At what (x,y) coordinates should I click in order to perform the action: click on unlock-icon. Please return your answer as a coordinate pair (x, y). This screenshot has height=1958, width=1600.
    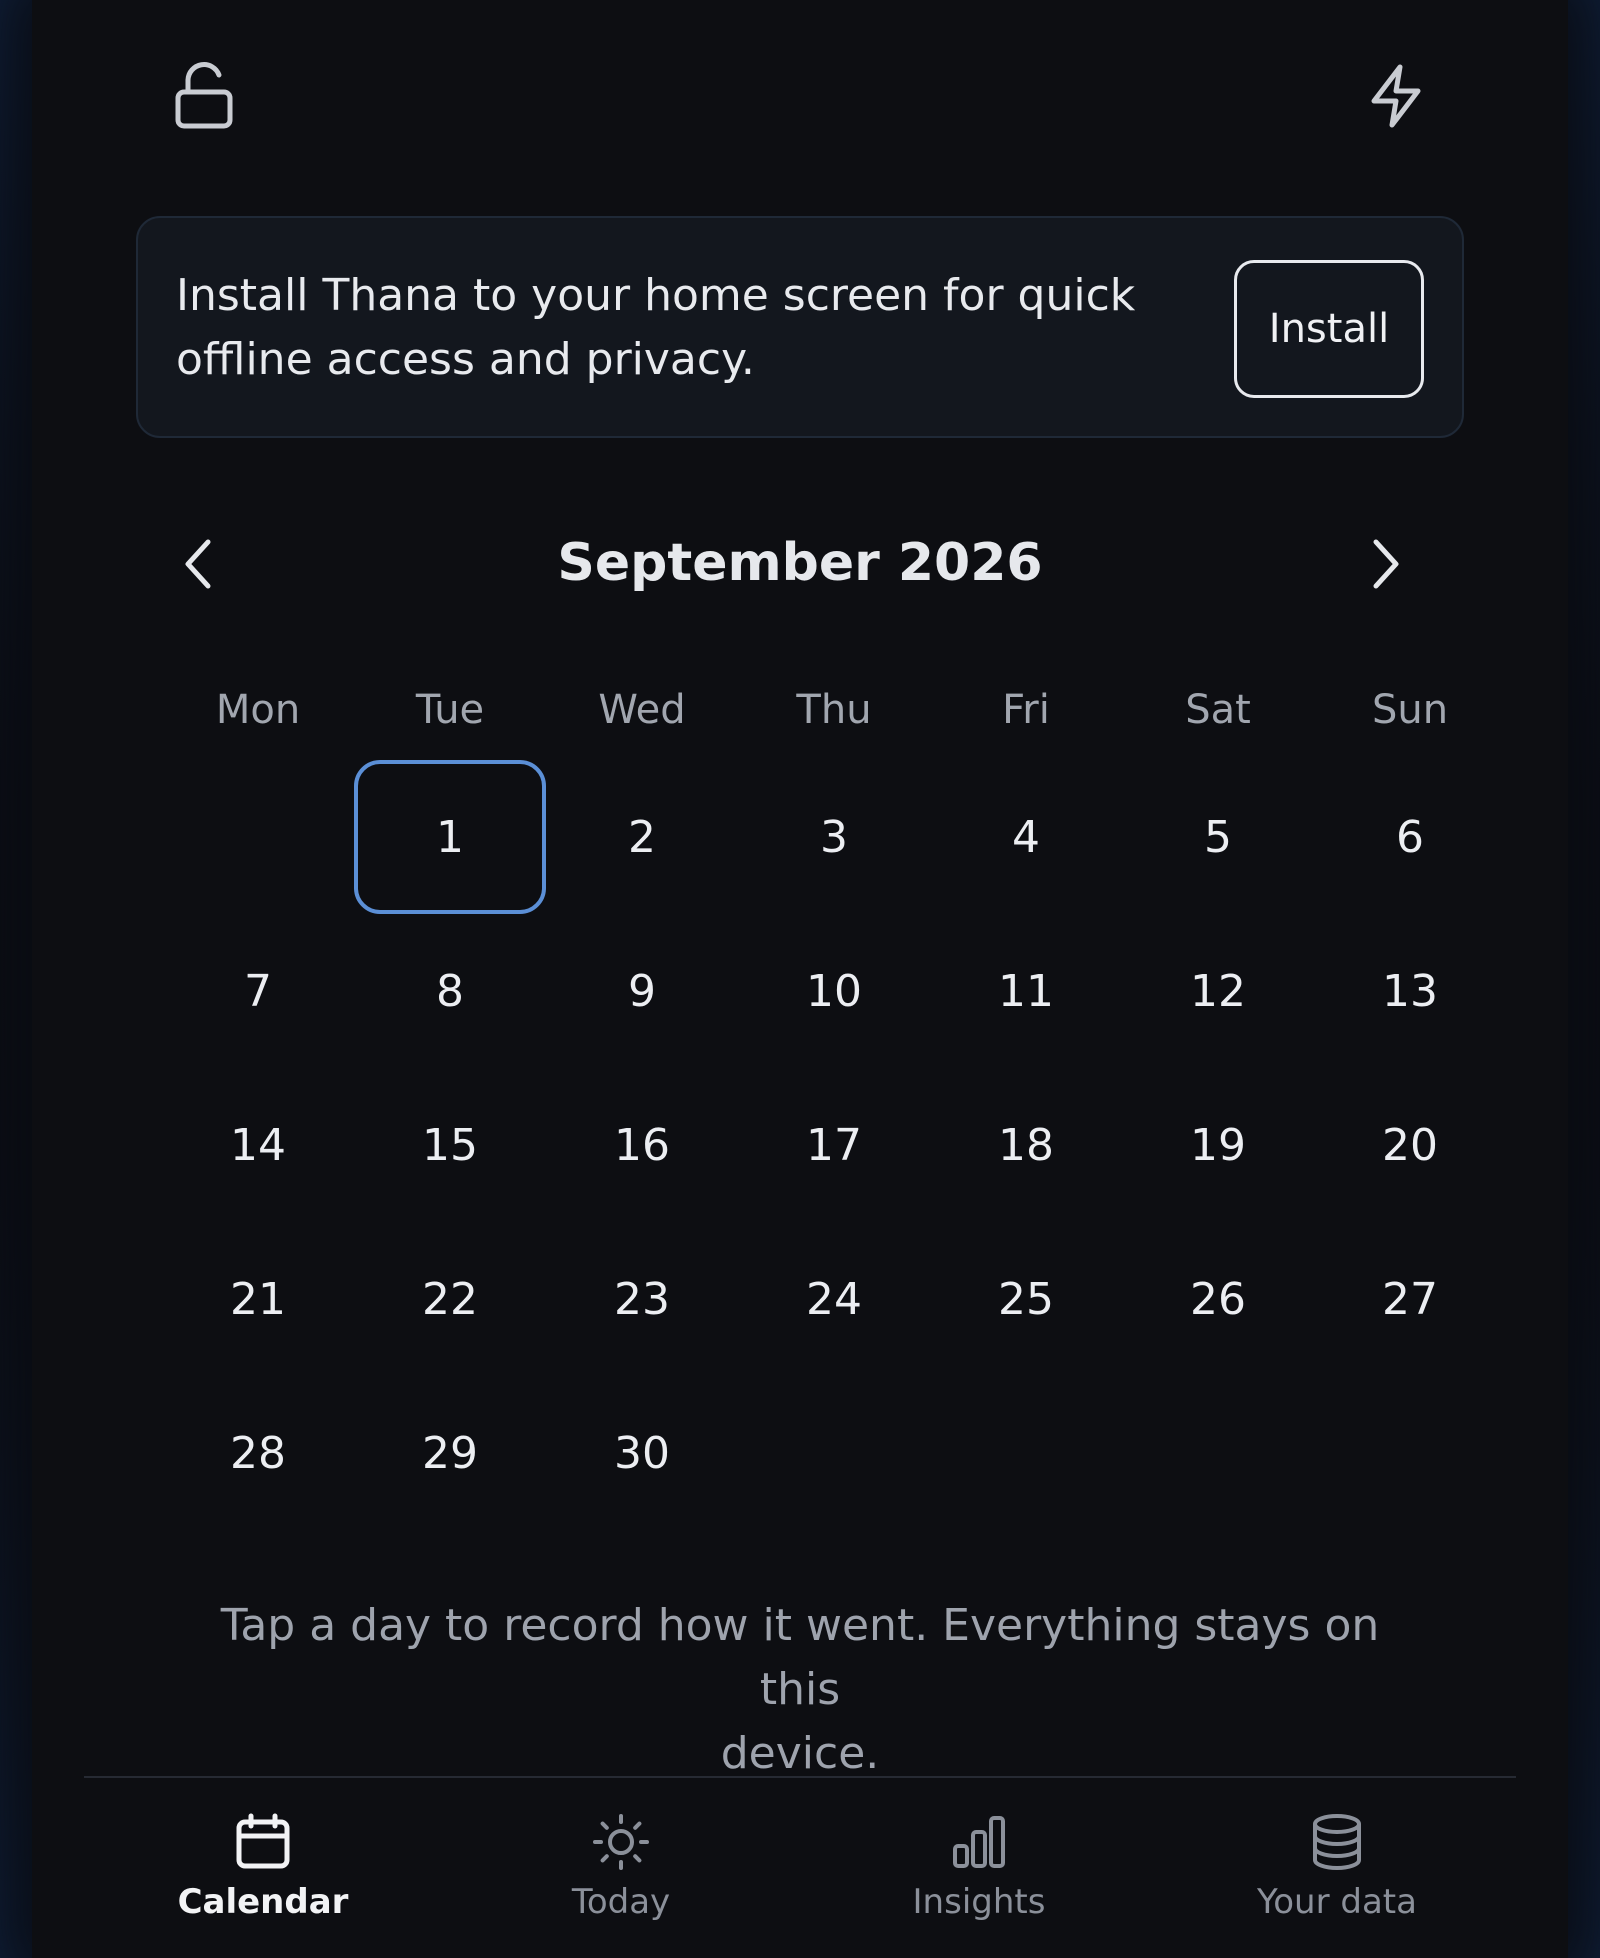
    Looking at the image, I should click on (204, 96).